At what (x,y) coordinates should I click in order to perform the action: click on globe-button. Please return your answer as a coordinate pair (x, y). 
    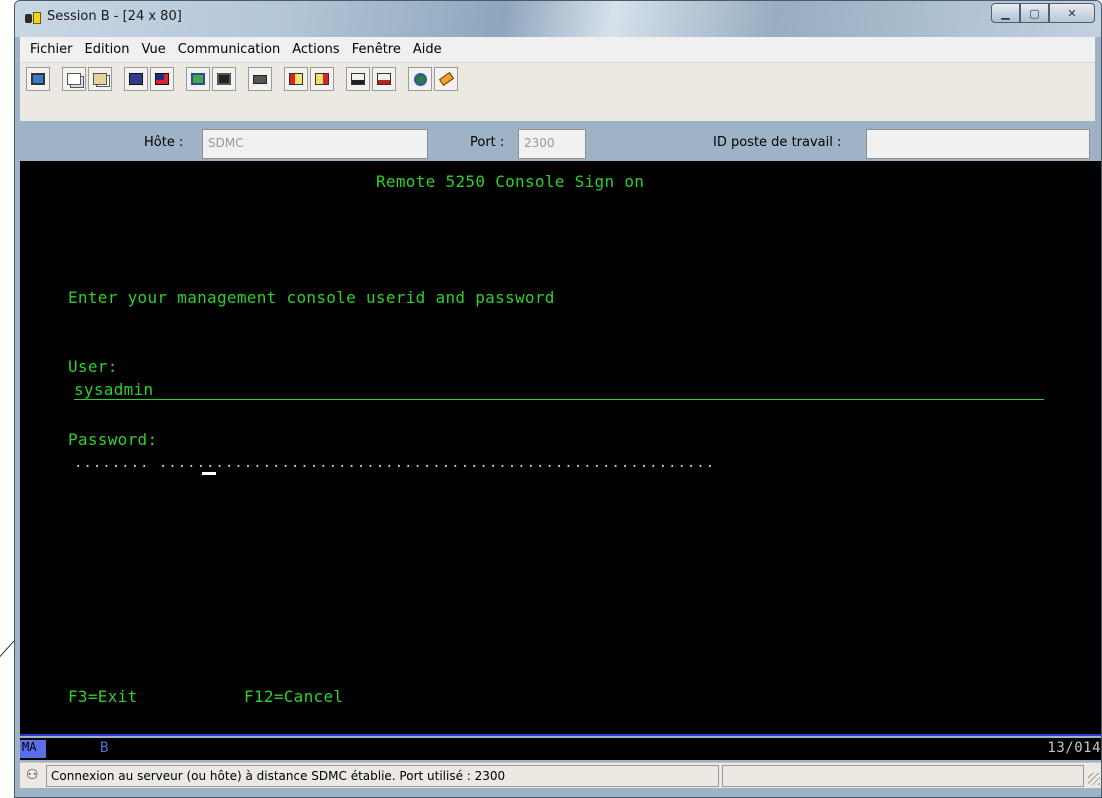
    Looking at the image, I should click on (420, 79).